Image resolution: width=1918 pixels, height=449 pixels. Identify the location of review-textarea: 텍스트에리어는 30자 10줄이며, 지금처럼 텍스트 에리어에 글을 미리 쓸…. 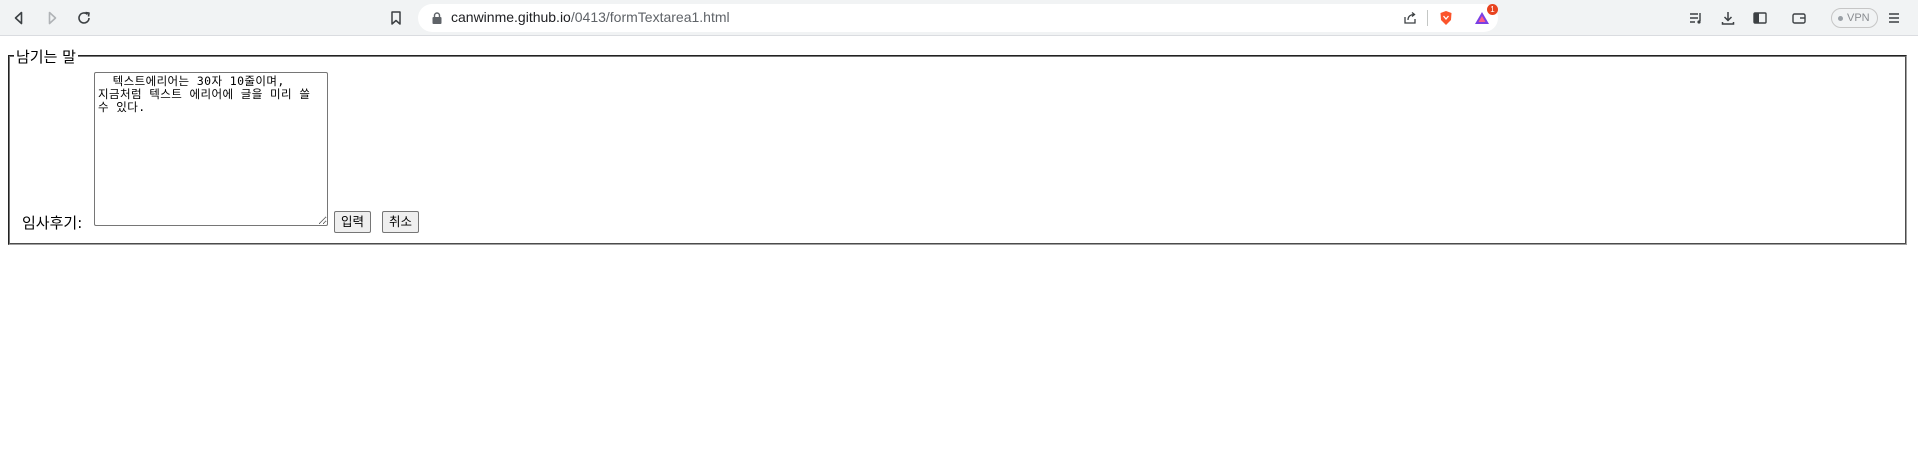
(211, 149).